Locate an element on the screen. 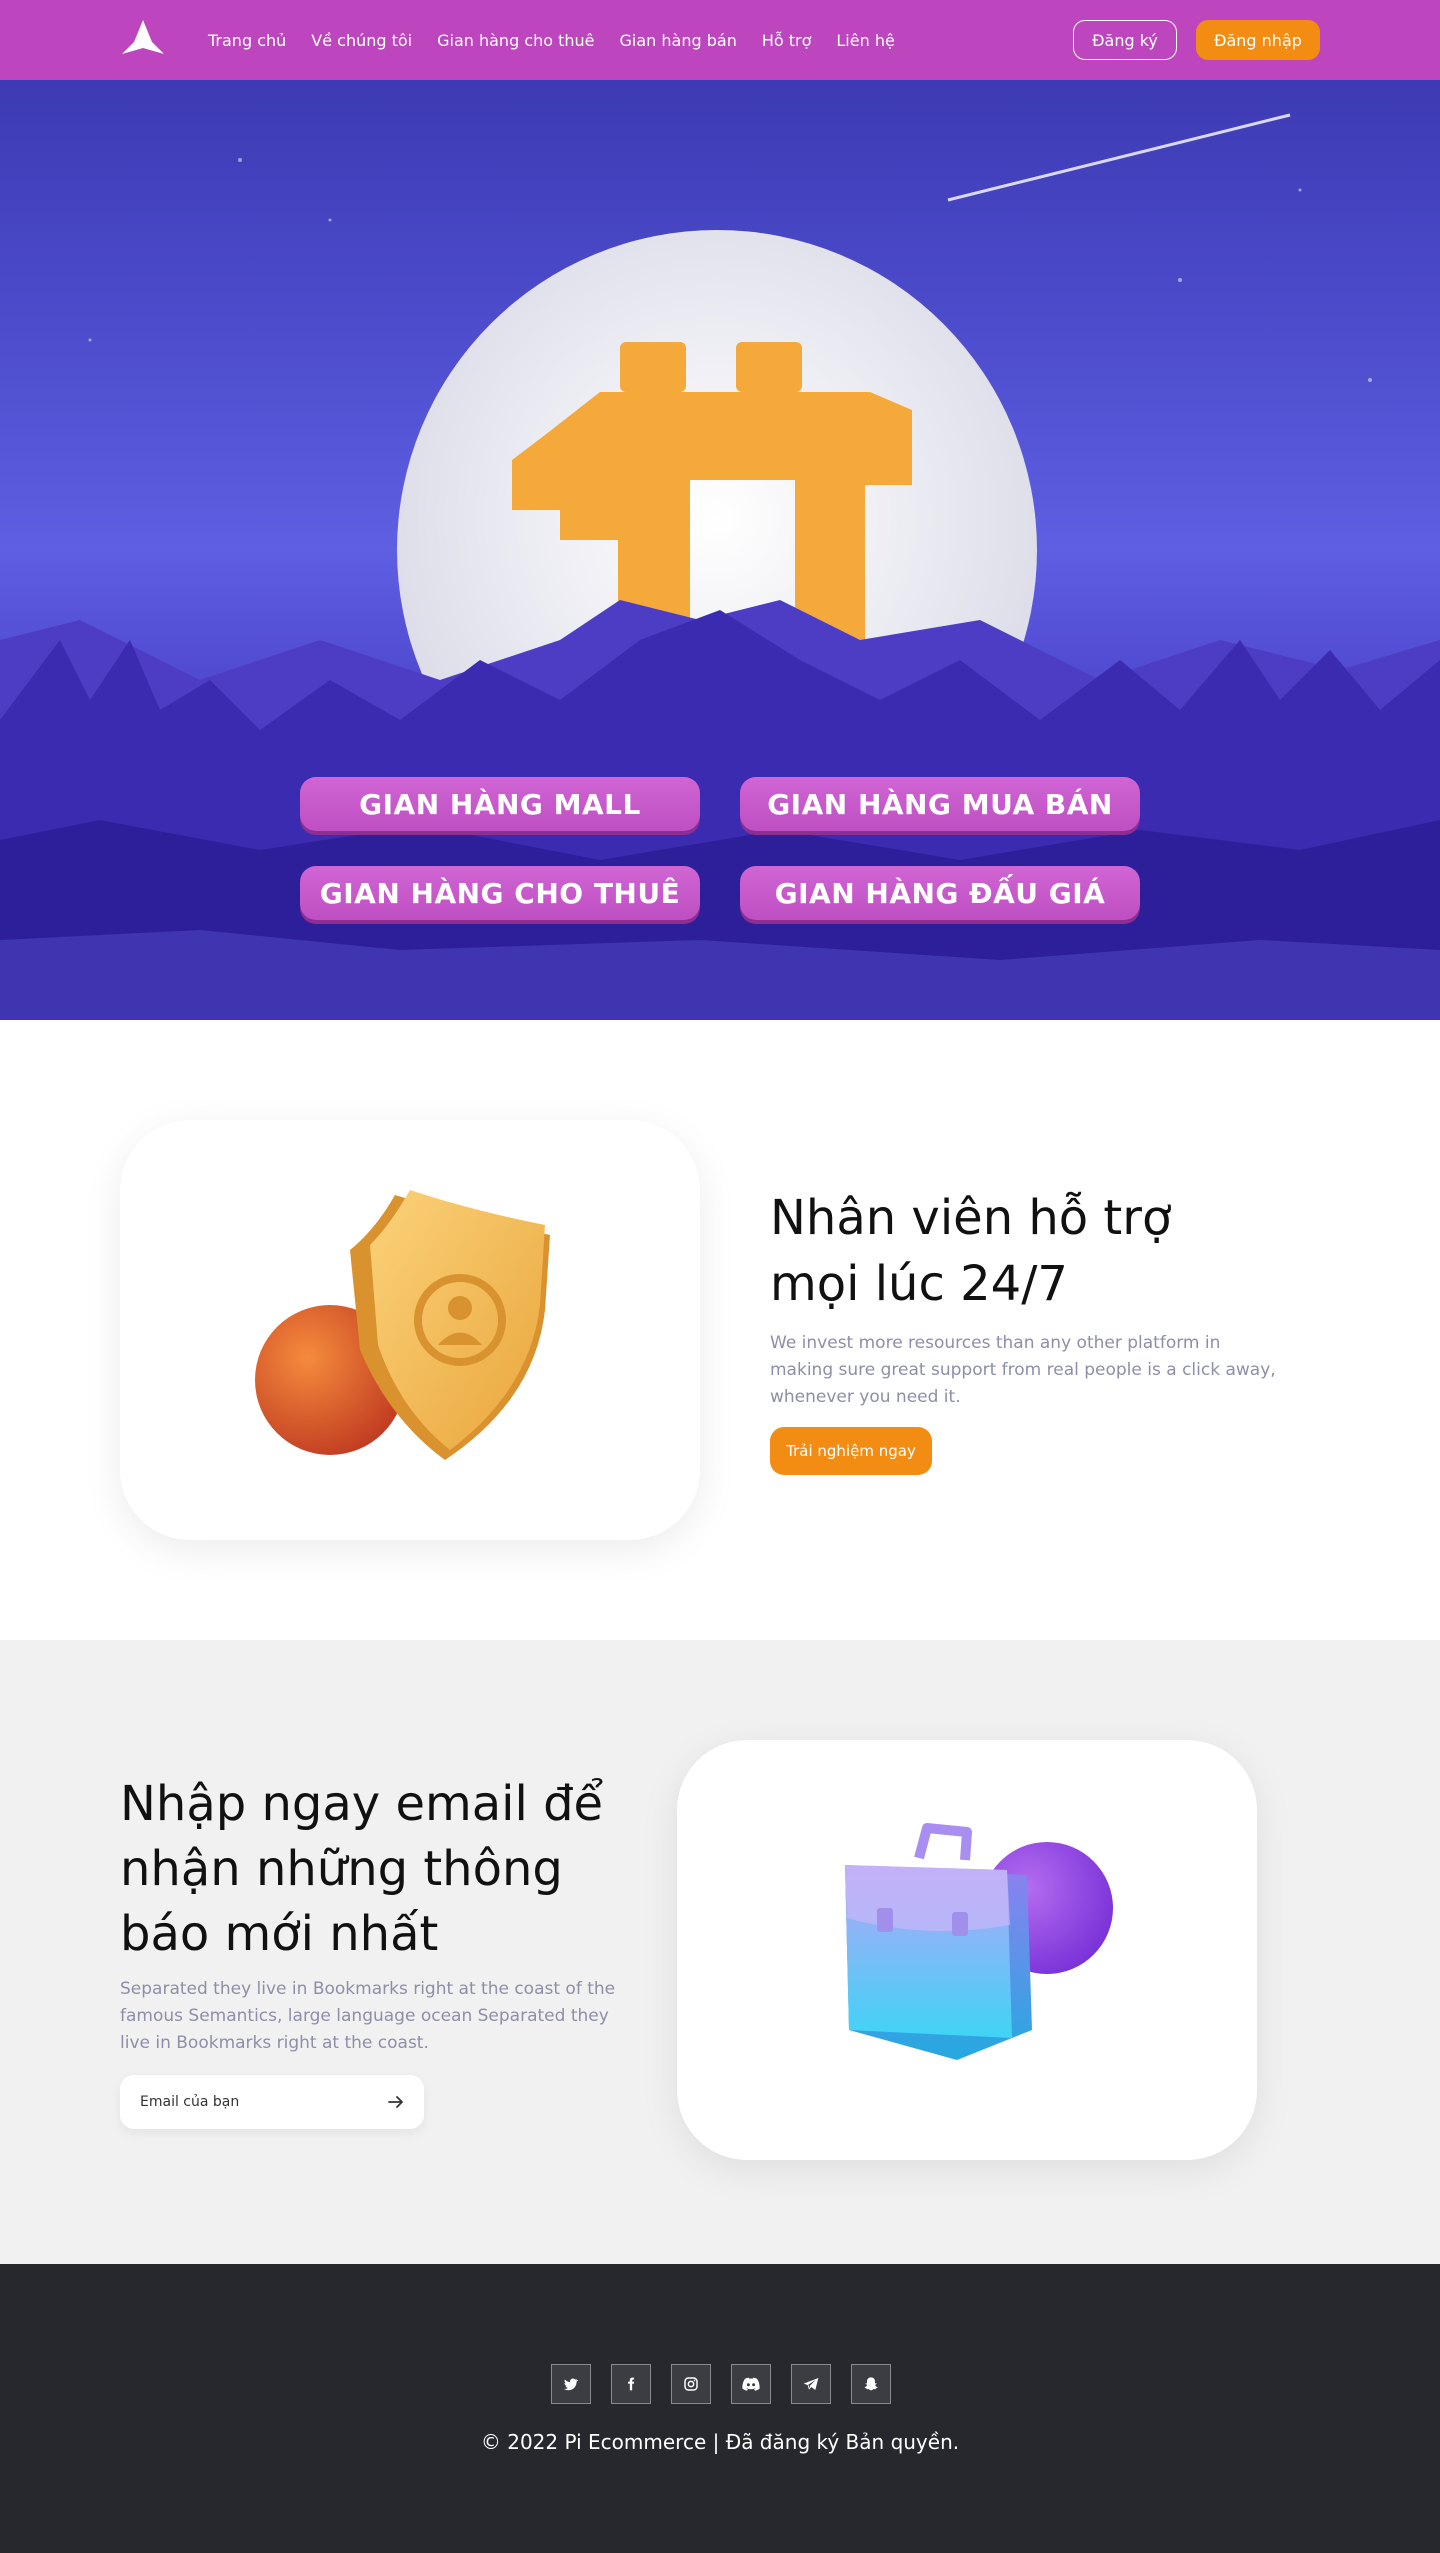 Image resolution: width=1440 pixels, height=2553 pixels. email-subscribe-box is located at coordinates (272, 2102).